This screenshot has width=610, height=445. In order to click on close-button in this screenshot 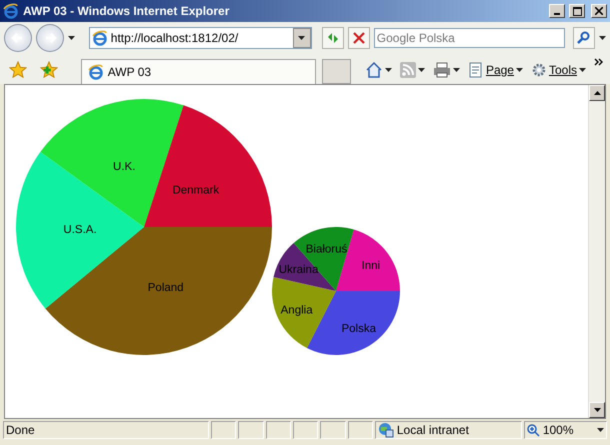, I will do `click(599, 11)`.